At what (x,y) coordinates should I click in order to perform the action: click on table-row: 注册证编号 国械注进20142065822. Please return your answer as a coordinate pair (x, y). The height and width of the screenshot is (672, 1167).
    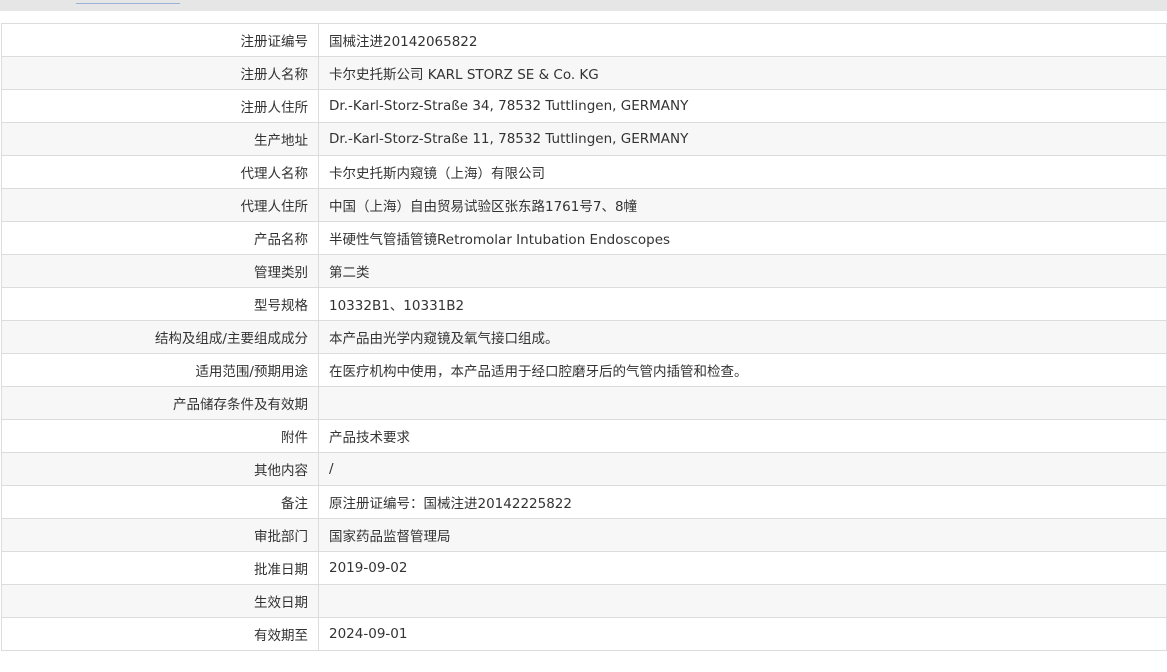
    Looking at the image, I should click on (584, 40).